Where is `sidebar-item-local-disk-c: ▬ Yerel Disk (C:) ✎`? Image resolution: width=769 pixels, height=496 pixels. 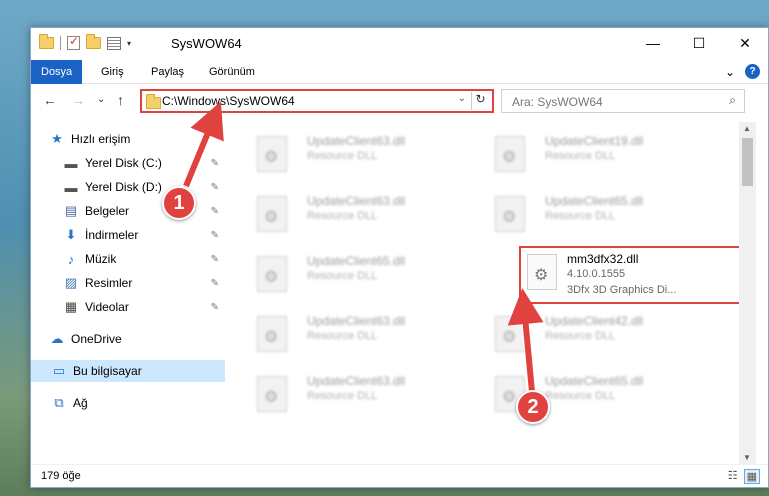
sidebar-item-local-disk-c: ▬ Yerel Disk (C:) ✎ is located at coordinates (128, 163).